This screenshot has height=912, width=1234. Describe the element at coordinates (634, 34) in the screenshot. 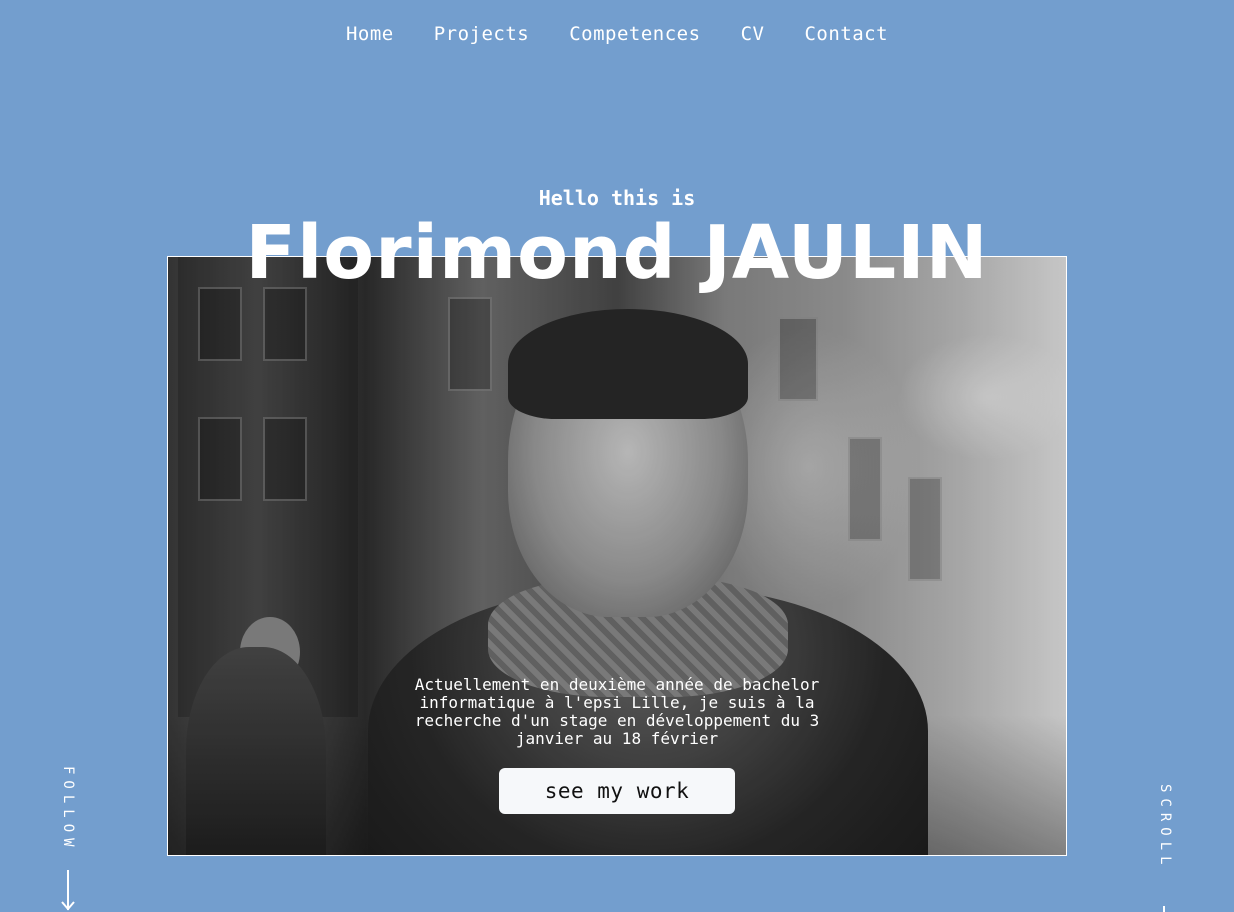

I see `nav-competences-link: Competences` at that location.